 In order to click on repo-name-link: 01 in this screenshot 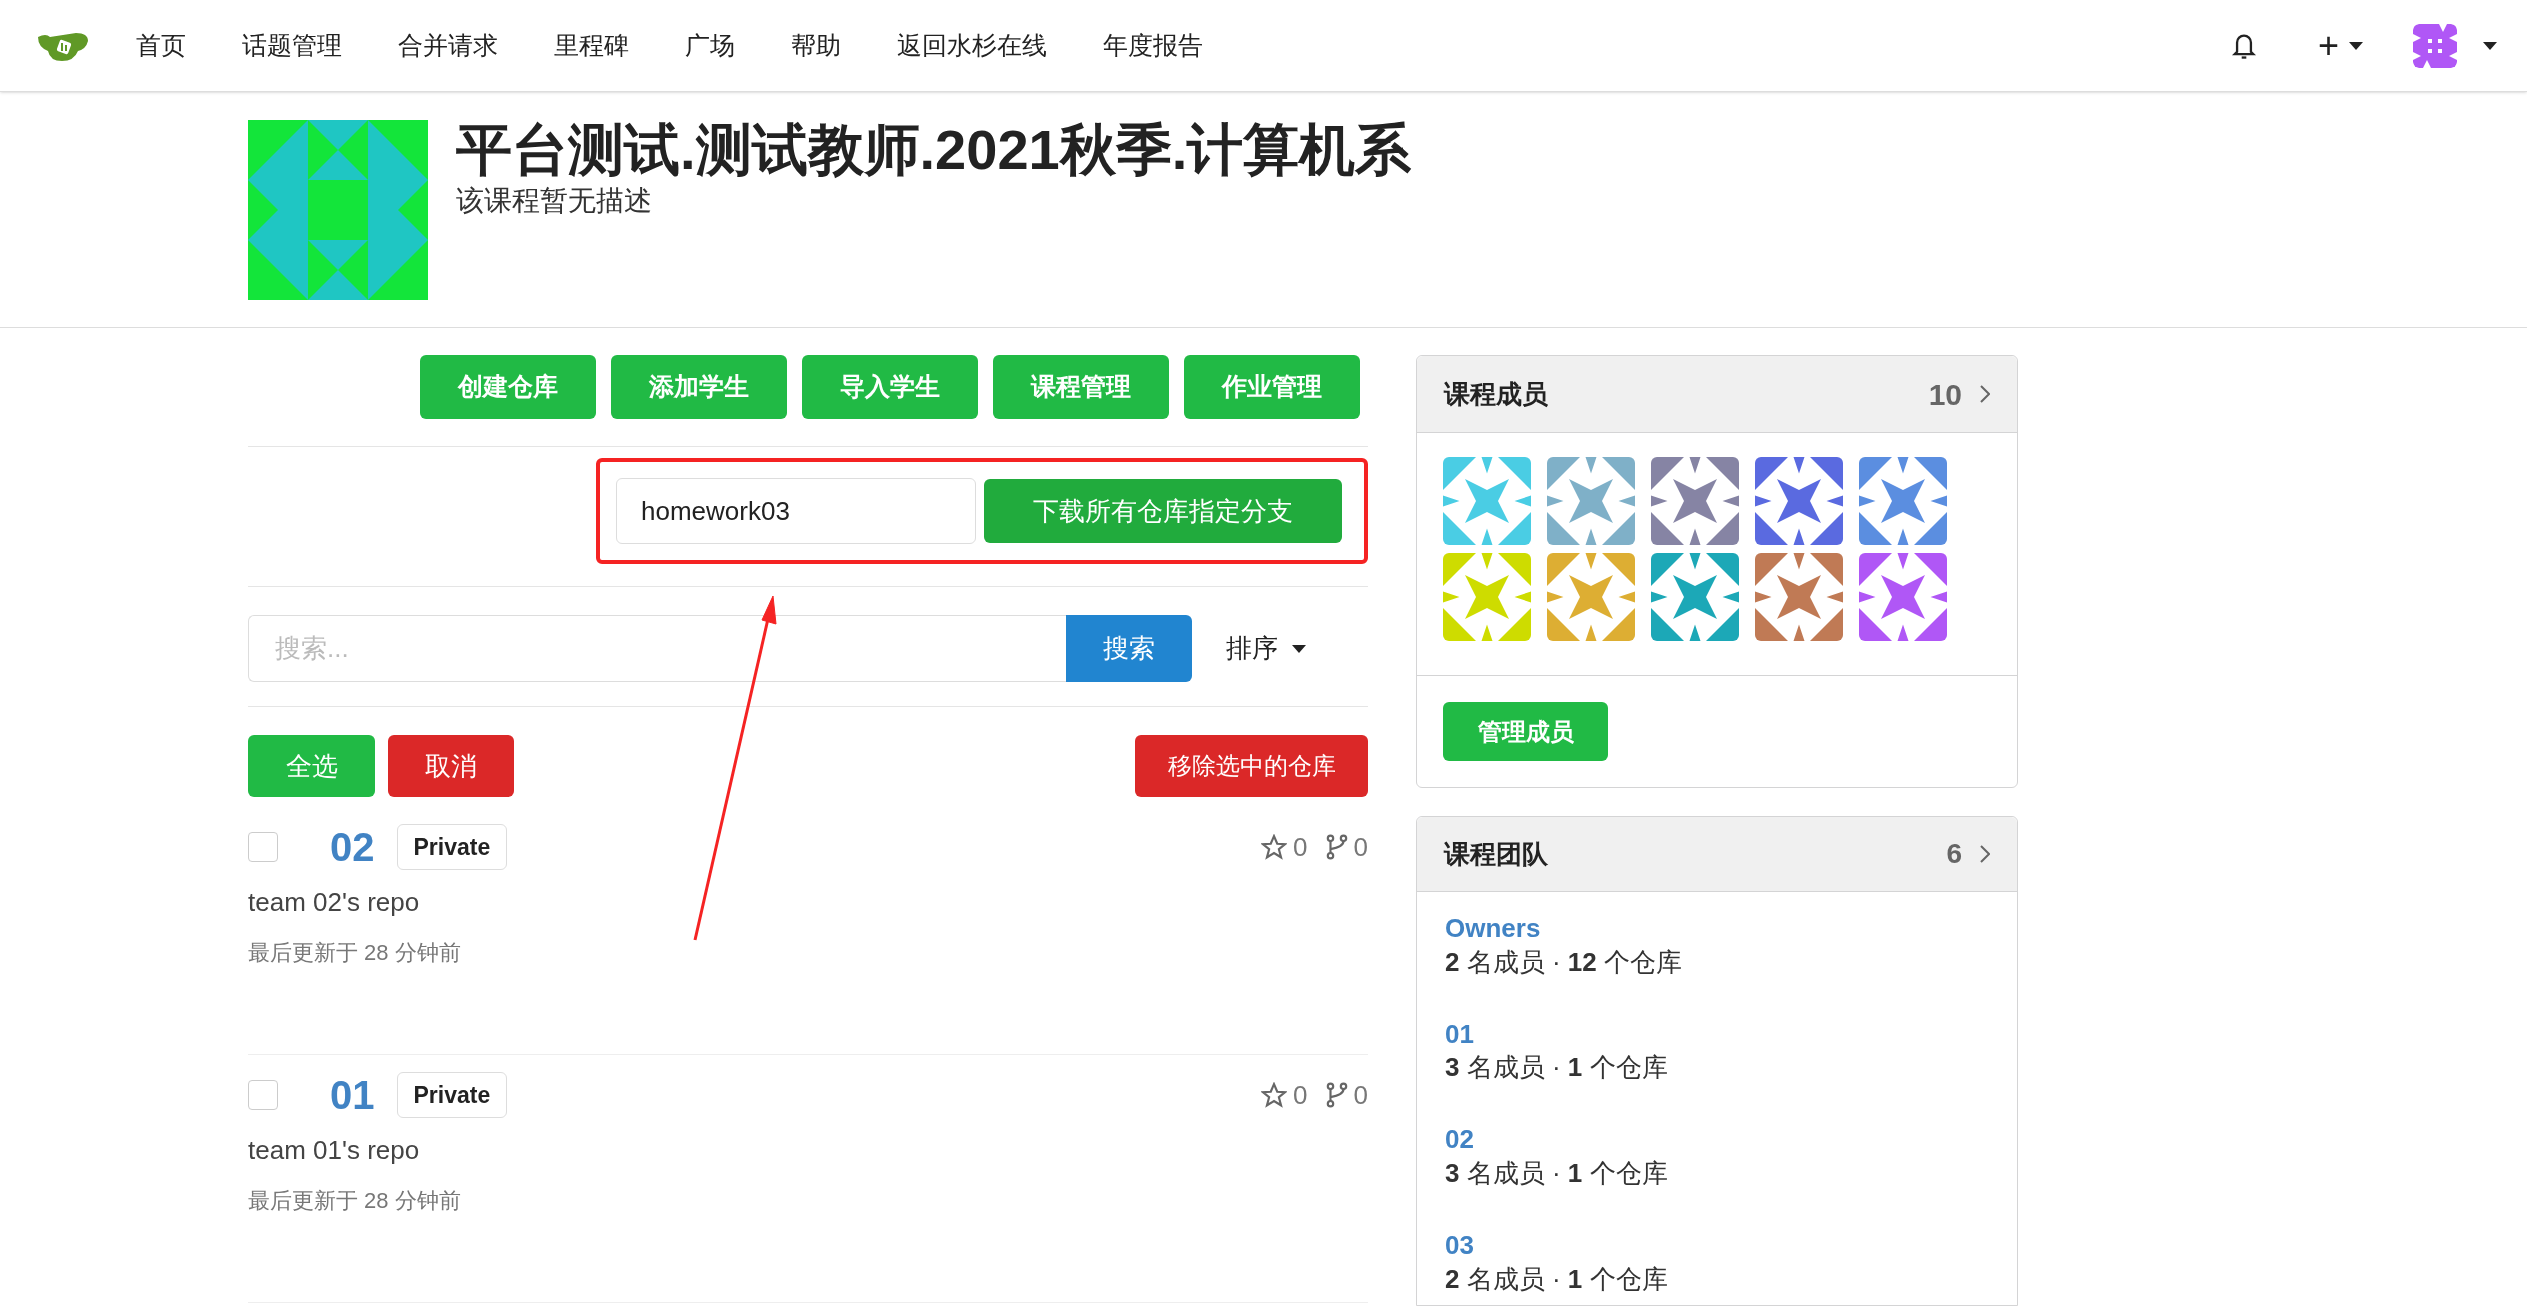, I will do `click(352, 1095)`.